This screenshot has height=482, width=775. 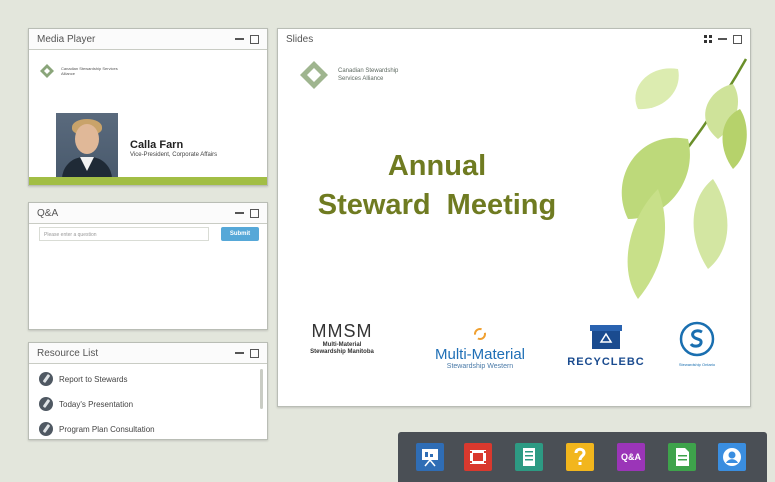 What do you see at coordinates (157, 145) in the screenshot?
I see `speaker-name: Calla Farn` at bounding box center [157, 145].